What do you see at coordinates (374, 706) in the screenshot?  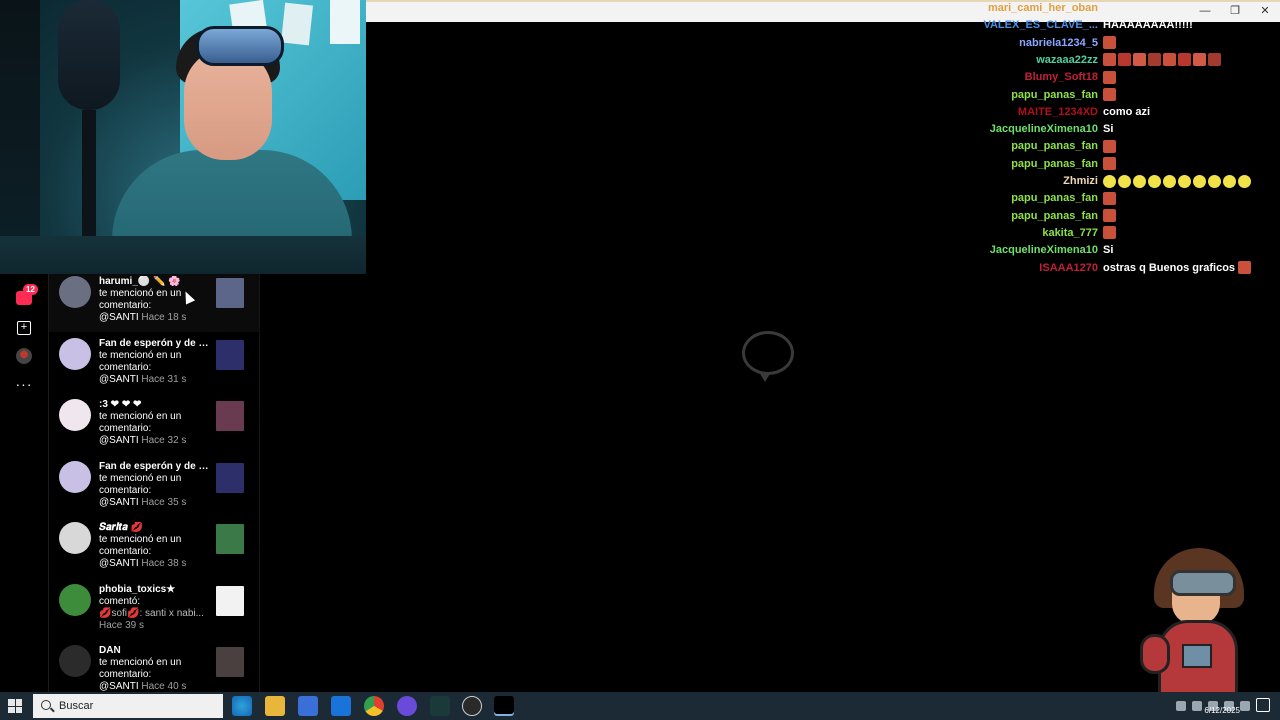 I see `chrome-icon` at bounding box center [374, 706].